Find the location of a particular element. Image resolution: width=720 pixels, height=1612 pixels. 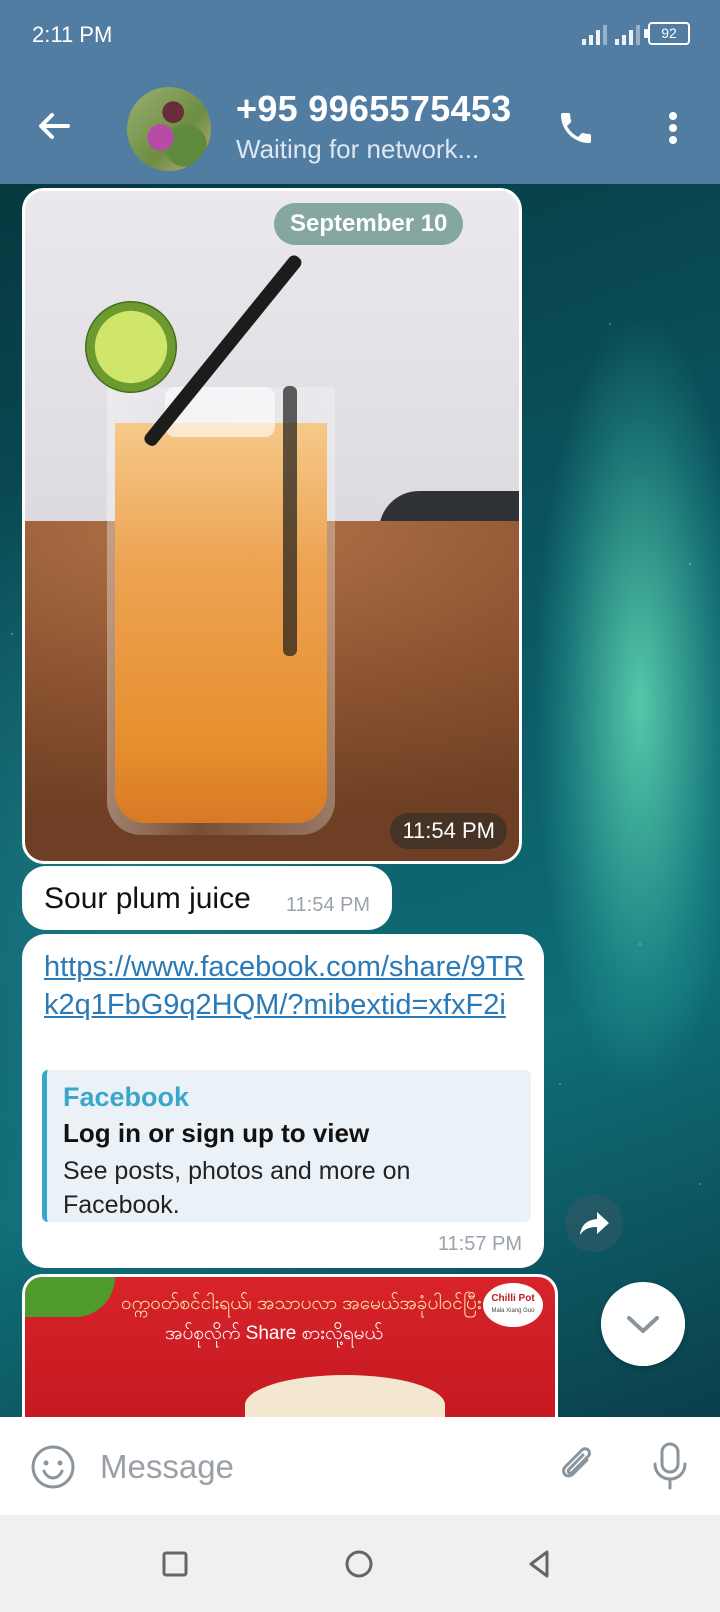

message-time: 11:57 PM is located at coordinates (479, 1244).